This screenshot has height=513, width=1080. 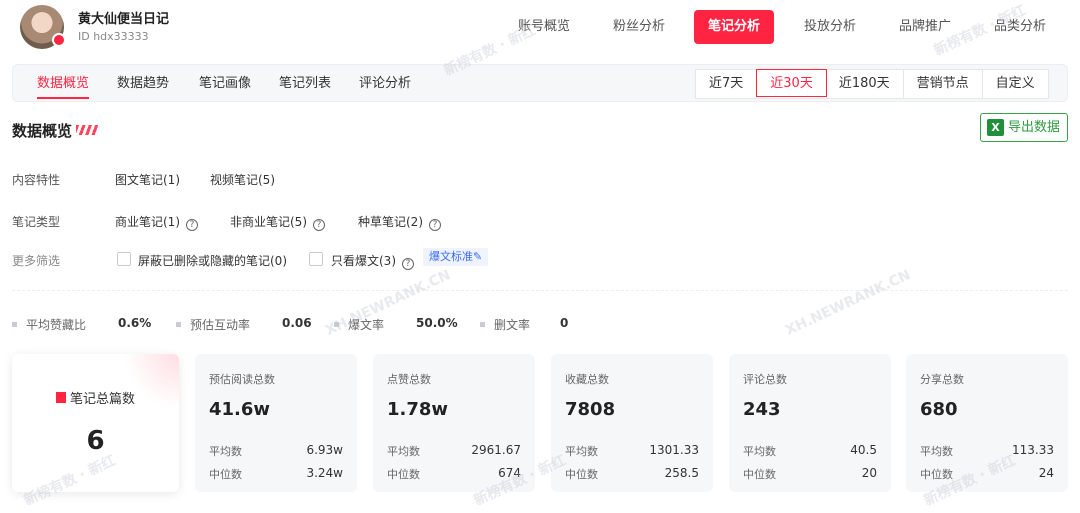 What do you see at coordinates (869, 473) in the screenshot?
I see `median-value: 20` at bounding box center [869, 473].